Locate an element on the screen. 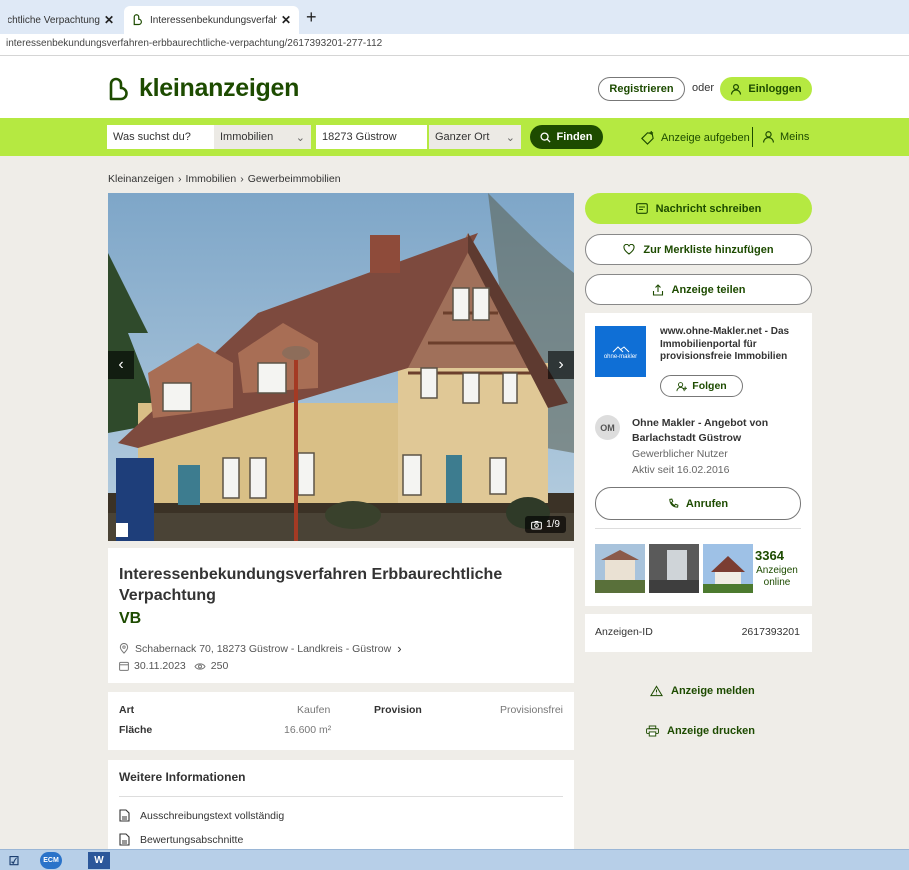 This screenshot has width=909, height=870. location-input: 18273 Güstrow is located at coordinates (371, 137).